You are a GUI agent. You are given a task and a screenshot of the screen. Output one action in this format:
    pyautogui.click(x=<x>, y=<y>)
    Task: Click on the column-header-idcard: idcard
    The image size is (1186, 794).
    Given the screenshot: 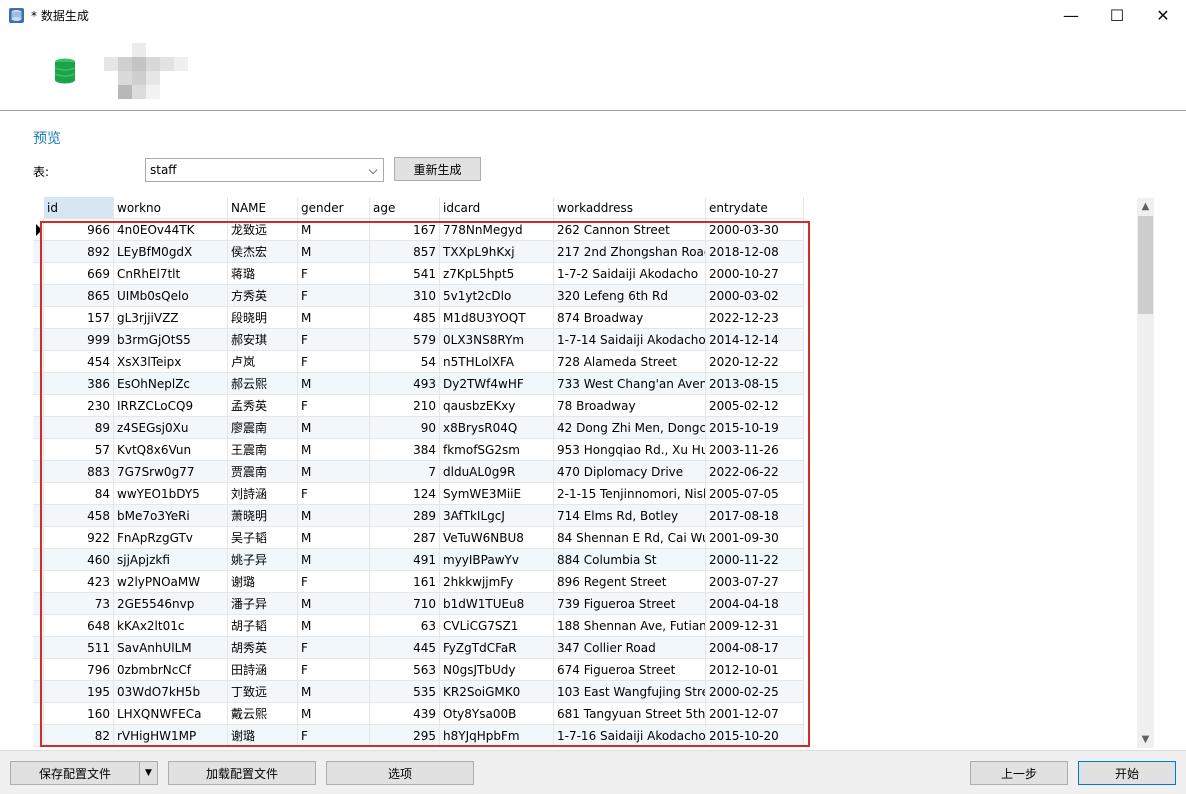 What is the action you would take?
    pyautogui.click(x=497, y=208)
    